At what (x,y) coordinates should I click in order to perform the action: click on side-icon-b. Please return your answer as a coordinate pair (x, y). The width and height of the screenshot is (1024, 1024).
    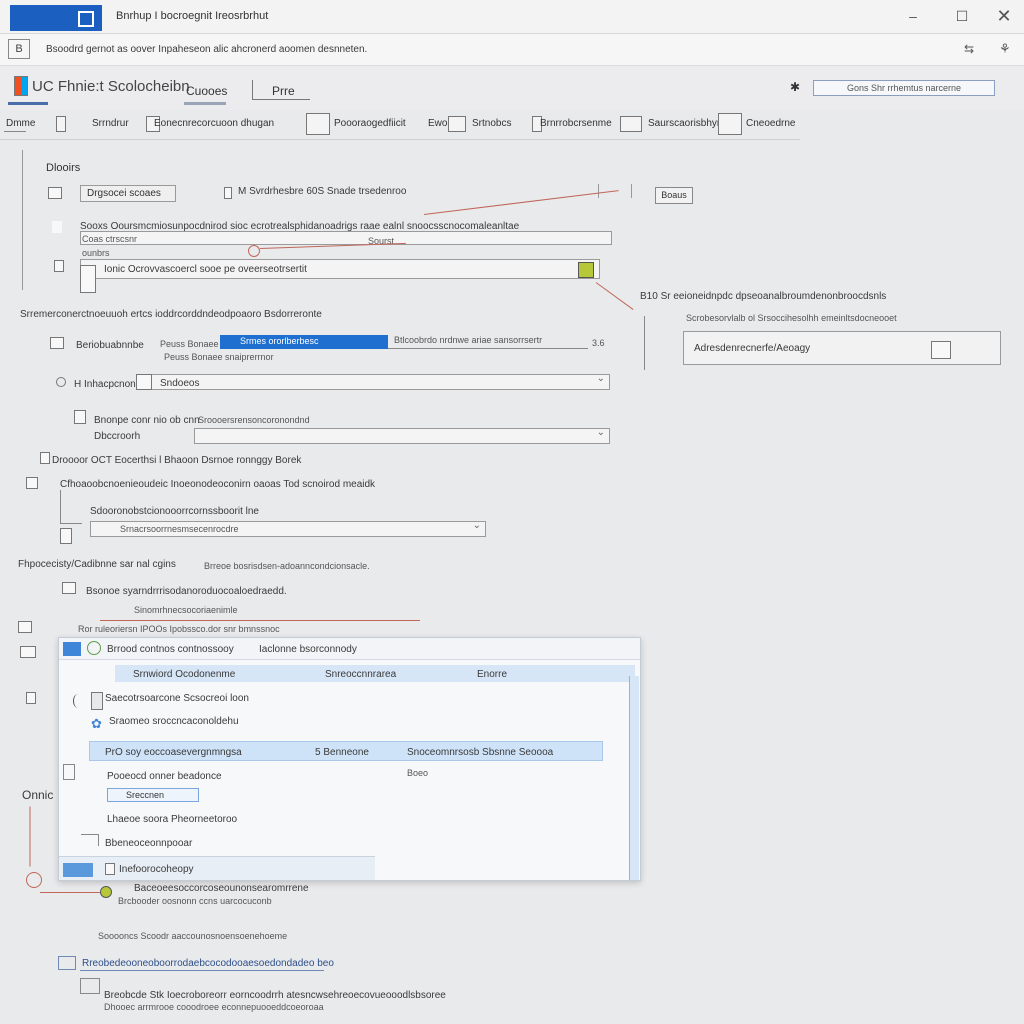
    Looking at the image, I should click on (31, 698).